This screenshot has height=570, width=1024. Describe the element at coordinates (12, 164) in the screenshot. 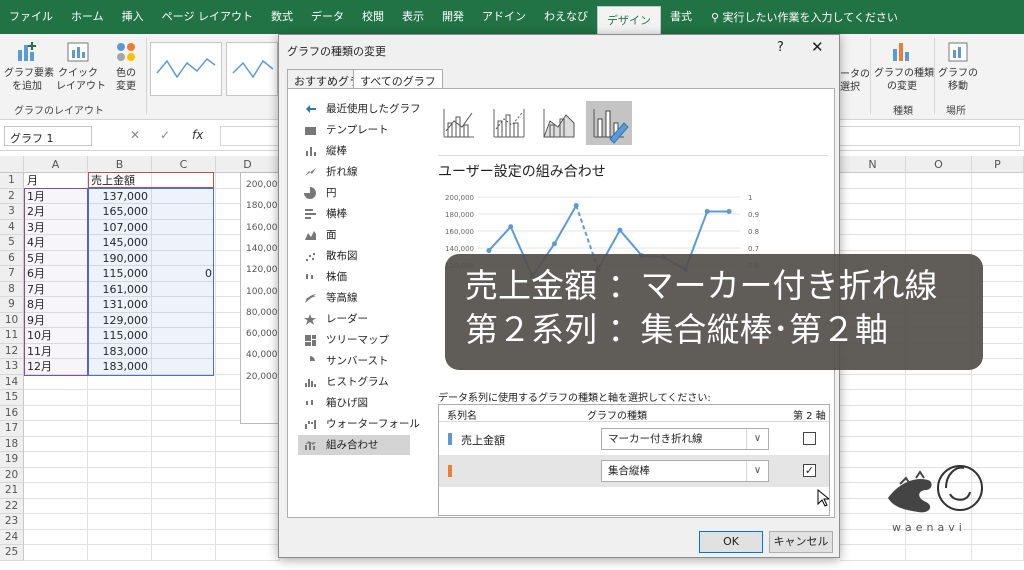

I see `select-all-corner` at that location.